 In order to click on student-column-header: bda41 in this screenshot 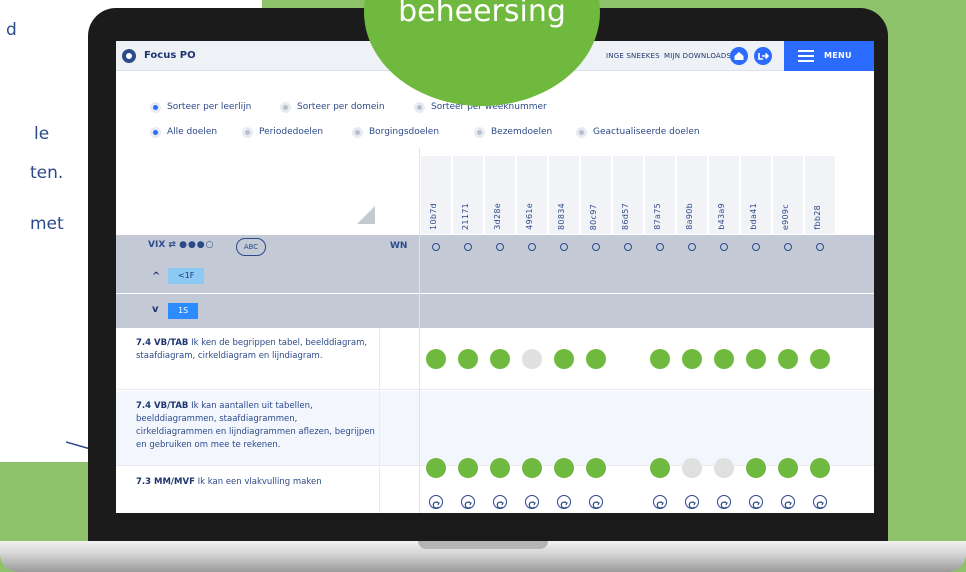, I will do `click(756, 195)`.